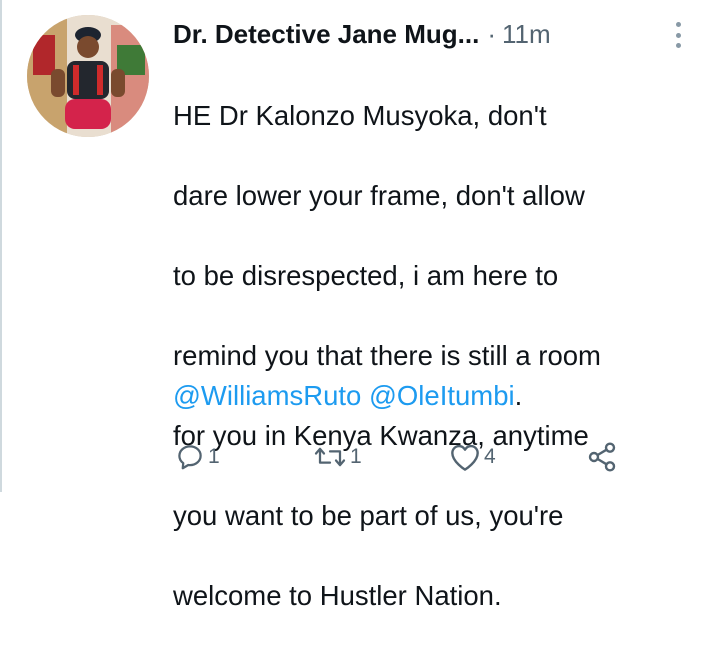  I want to click on retweet-icon, so click(330, 457).